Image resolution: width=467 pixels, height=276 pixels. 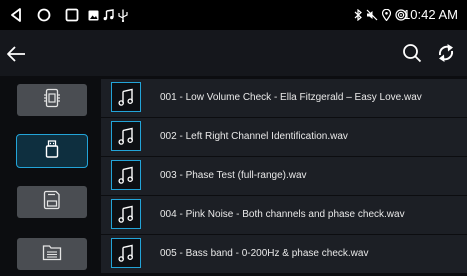 I want to click on storage-icon, so click(x=52, y=202).